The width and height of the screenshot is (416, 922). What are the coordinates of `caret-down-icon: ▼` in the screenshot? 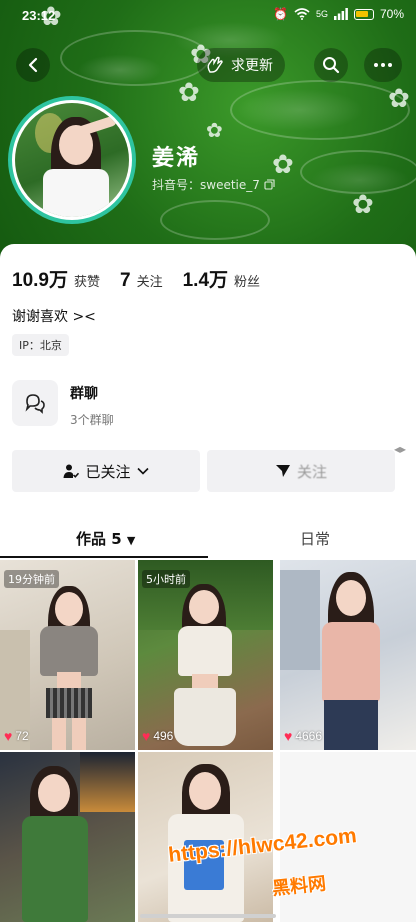 It's located at (131, 540).